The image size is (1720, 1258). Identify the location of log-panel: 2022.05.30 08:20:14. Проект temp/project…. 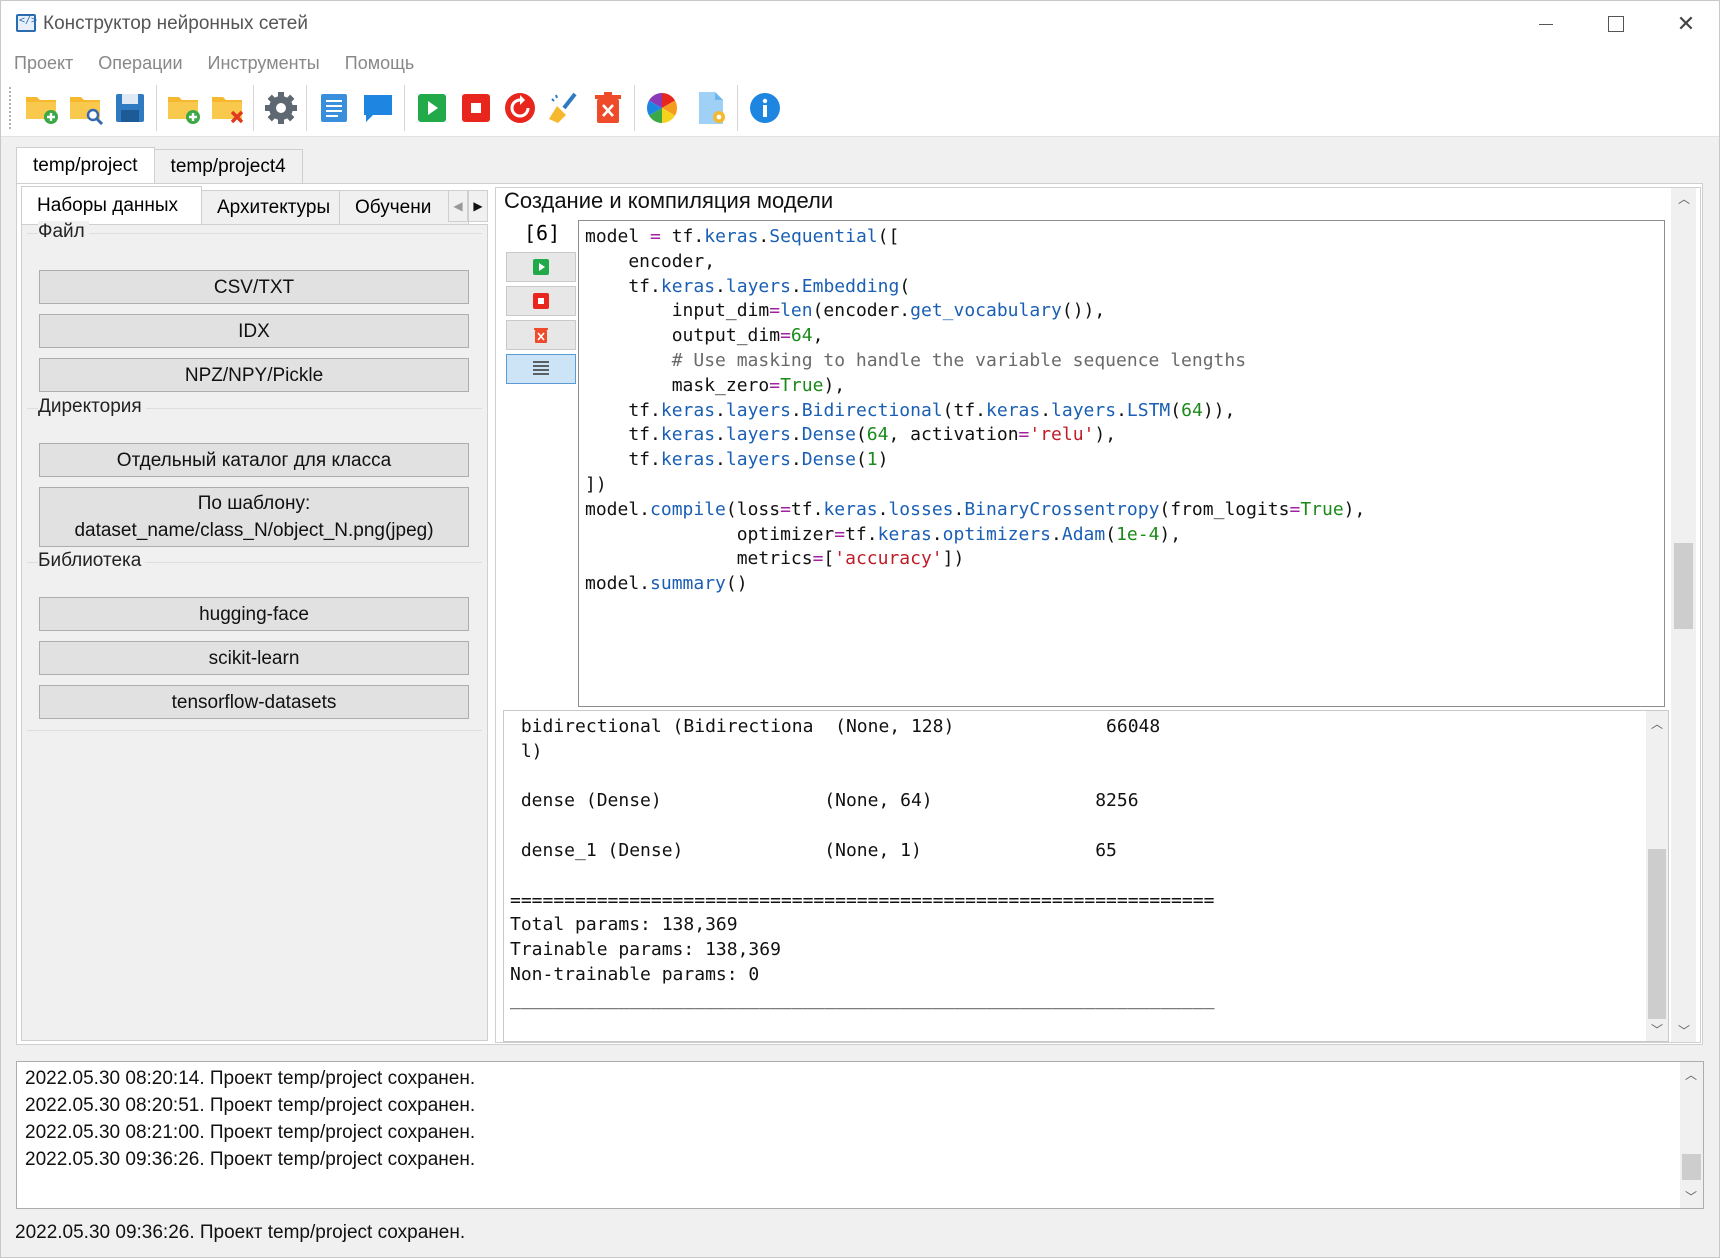
(860, 1135).